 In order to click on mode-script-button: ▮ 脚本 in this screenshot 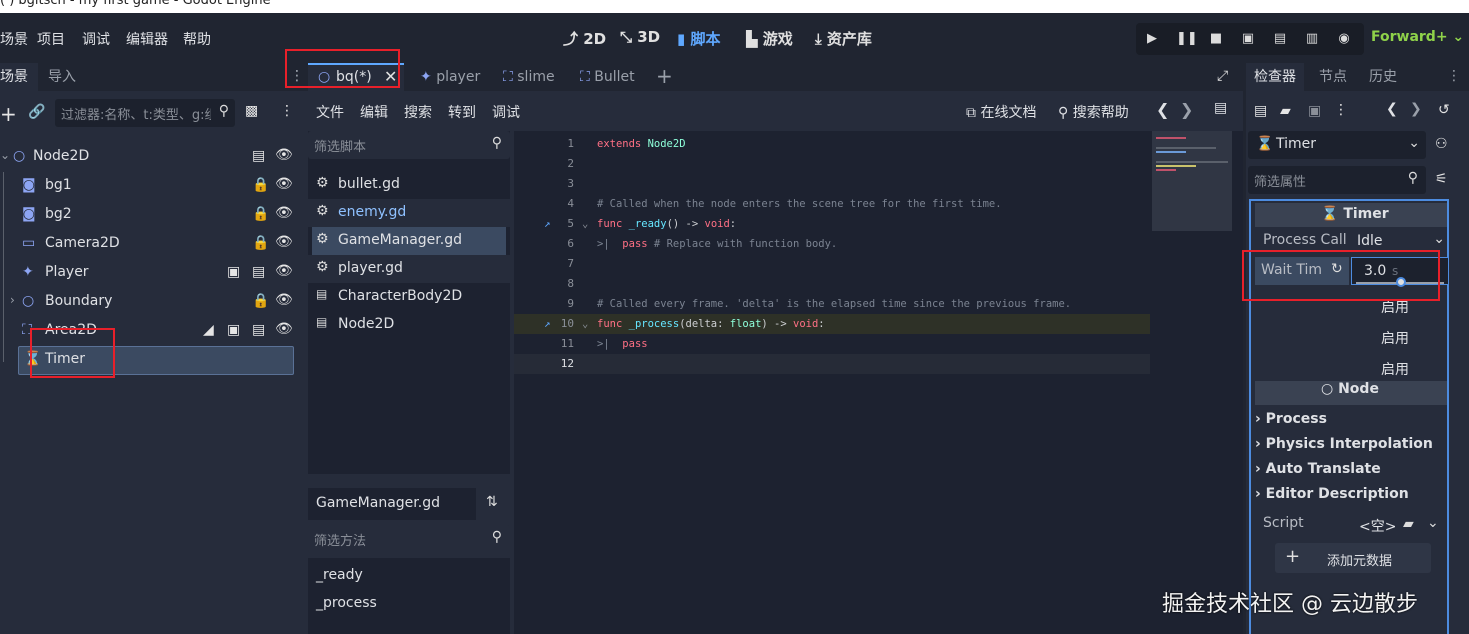, I will do `click(699, 38)`.